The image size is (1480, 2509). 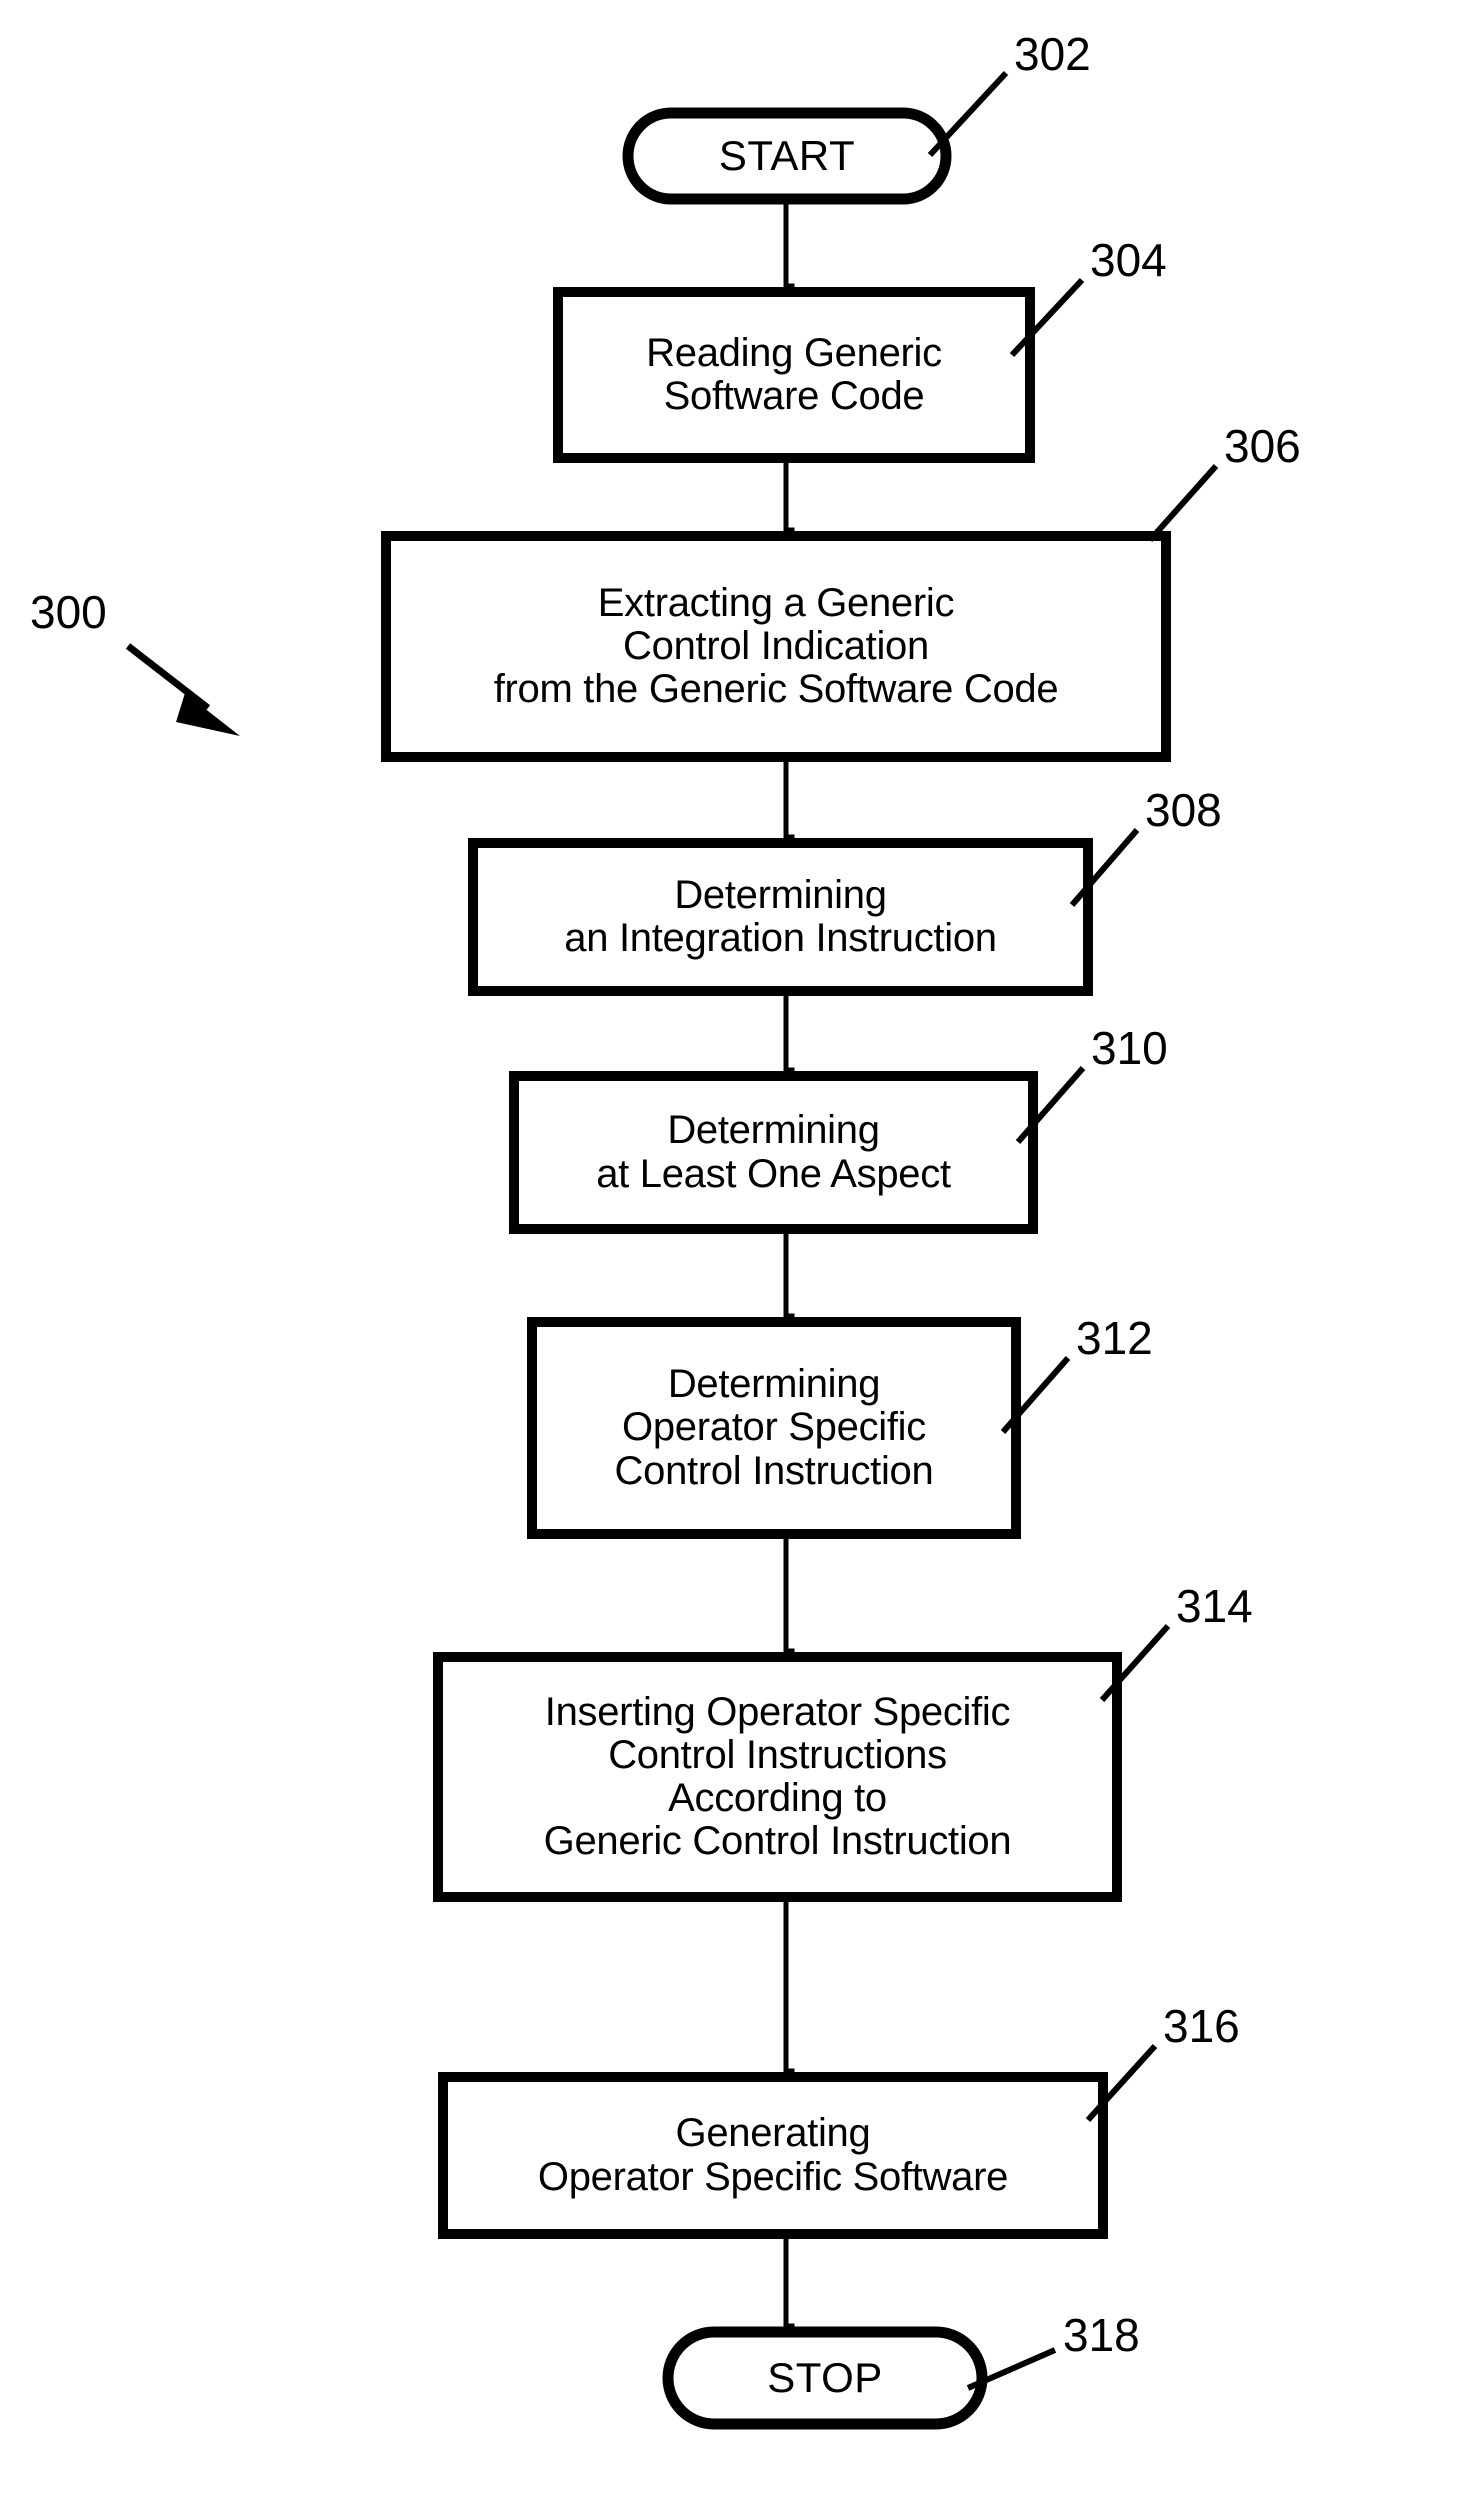 I want to click on node-312-line-1: Operator Specific, so click(x=774, y=1427).